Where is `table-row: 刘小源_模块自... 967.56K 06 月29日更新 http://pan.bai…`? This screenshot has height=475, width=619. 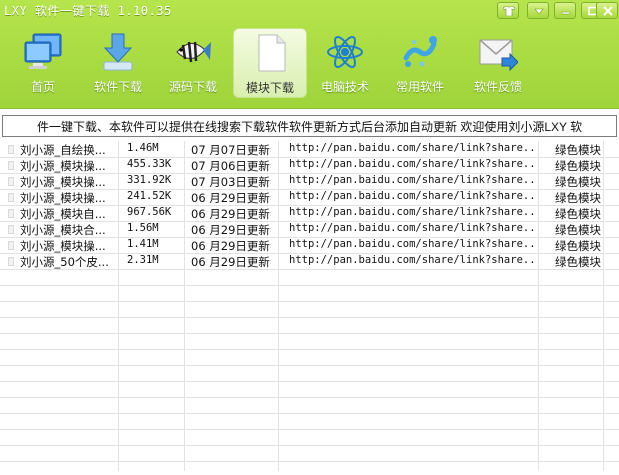 table-row: 刘小源_模块自... 967.56K 06 月29日更新 http://pan.bai… is located at coordinates (309, 213).